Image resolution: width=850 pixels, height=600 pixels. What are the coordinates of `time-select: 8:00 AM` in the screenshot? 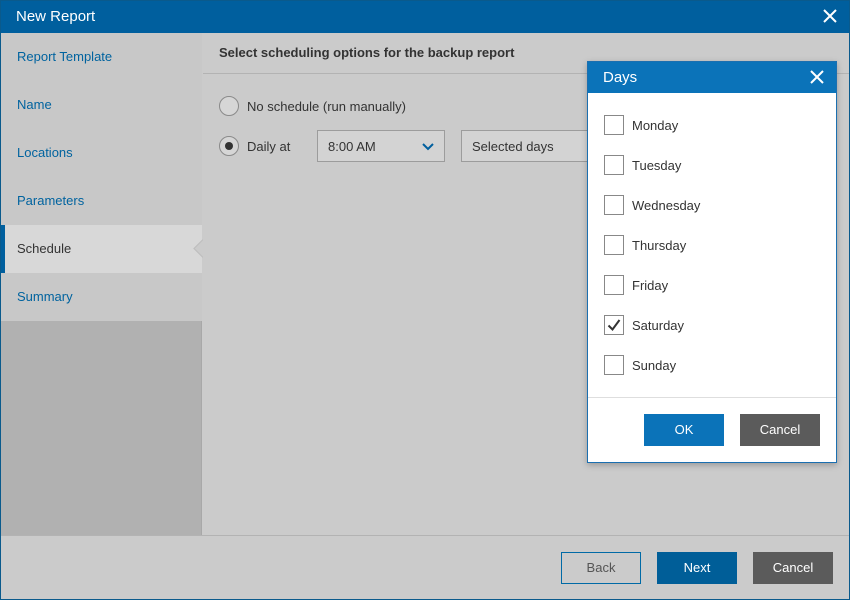 It's located at (381, 146).